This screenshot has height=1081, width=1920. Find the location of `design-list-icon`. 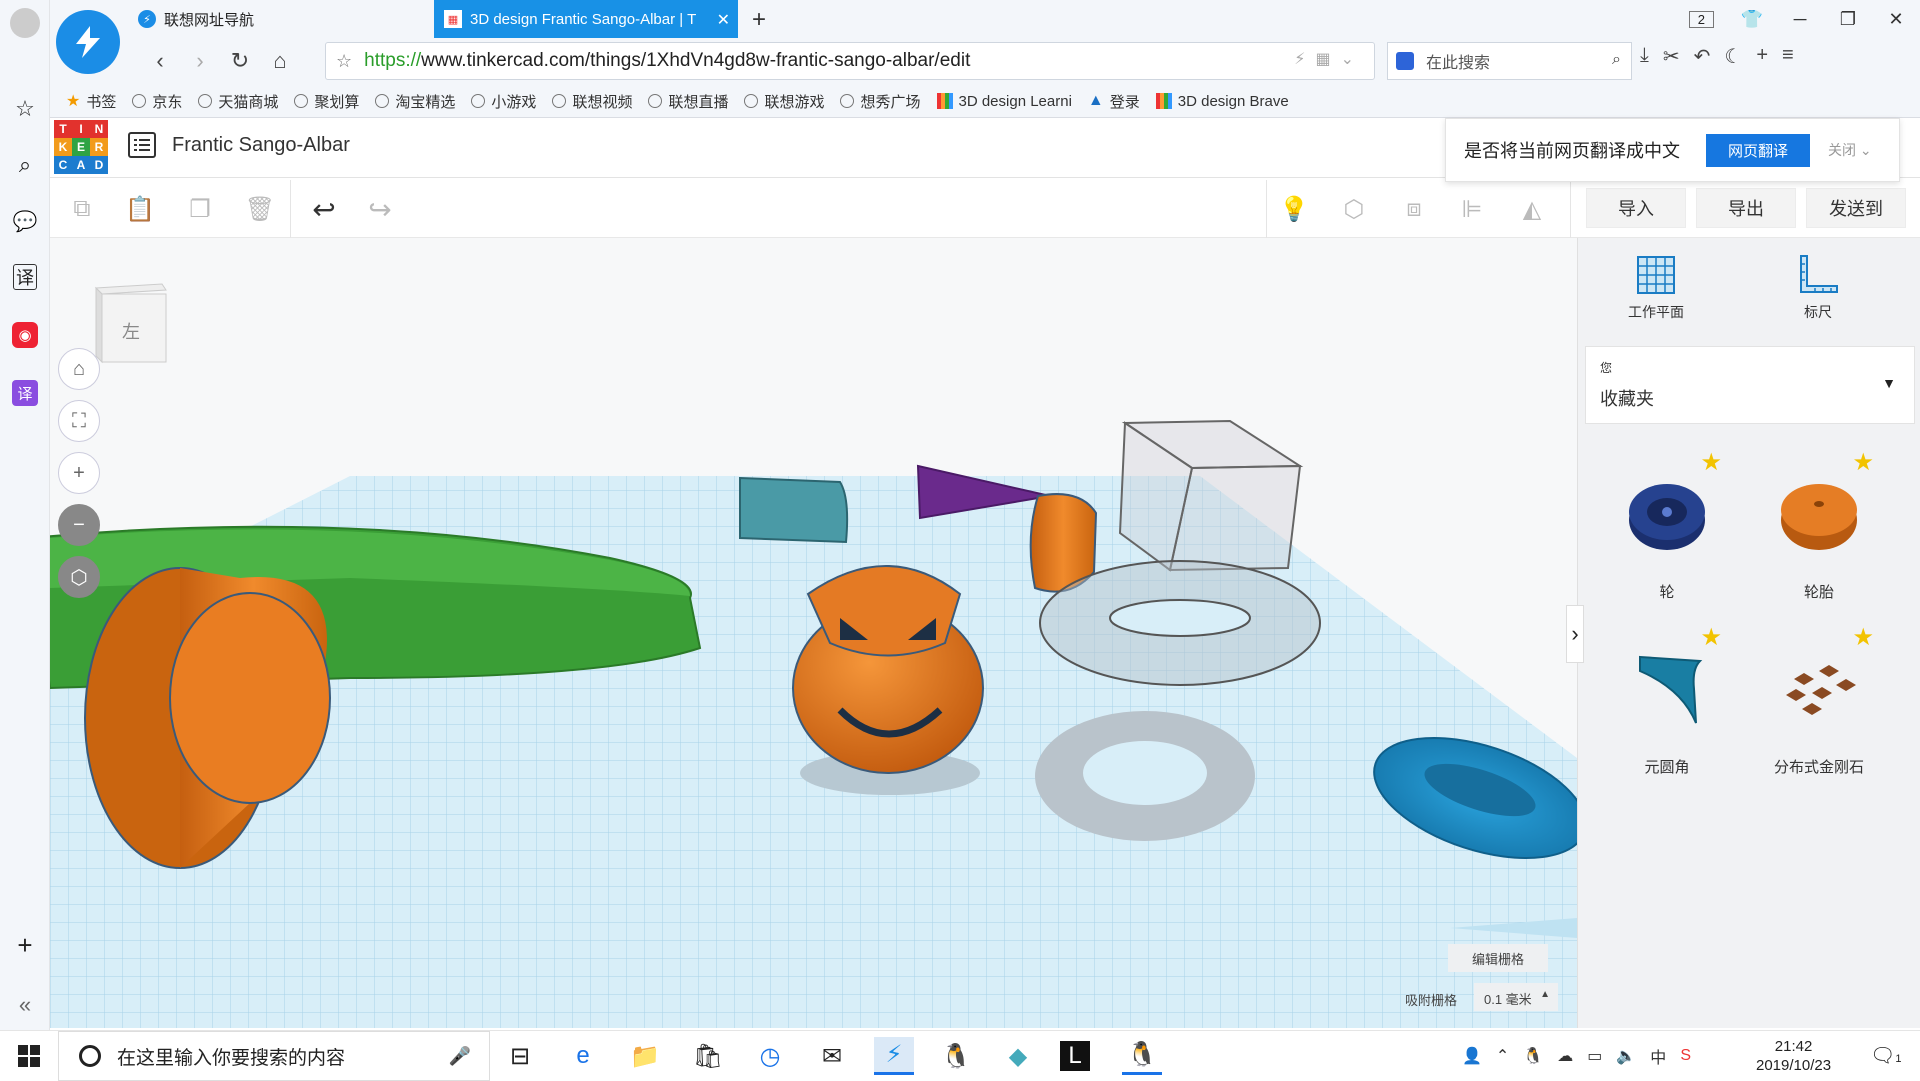

design-list-icon is located at coordinates (142, 145).